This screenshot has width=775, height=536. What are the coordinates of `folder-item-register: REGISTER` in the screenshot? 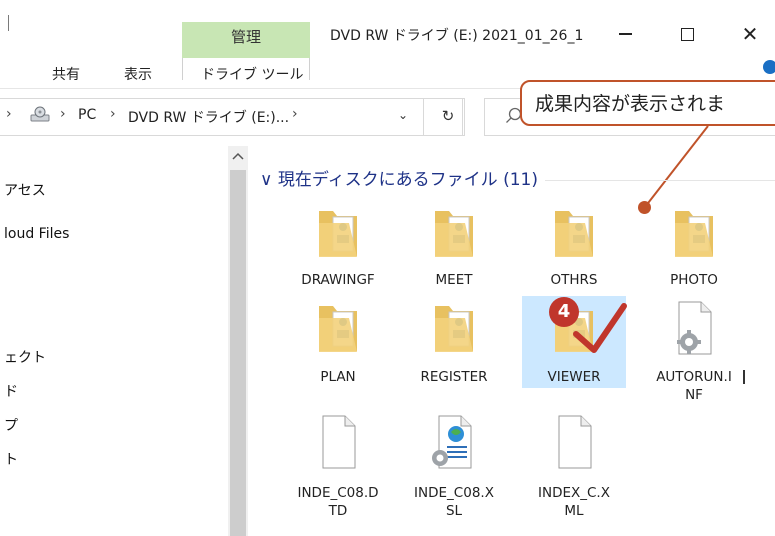 It's located at (454, 345).